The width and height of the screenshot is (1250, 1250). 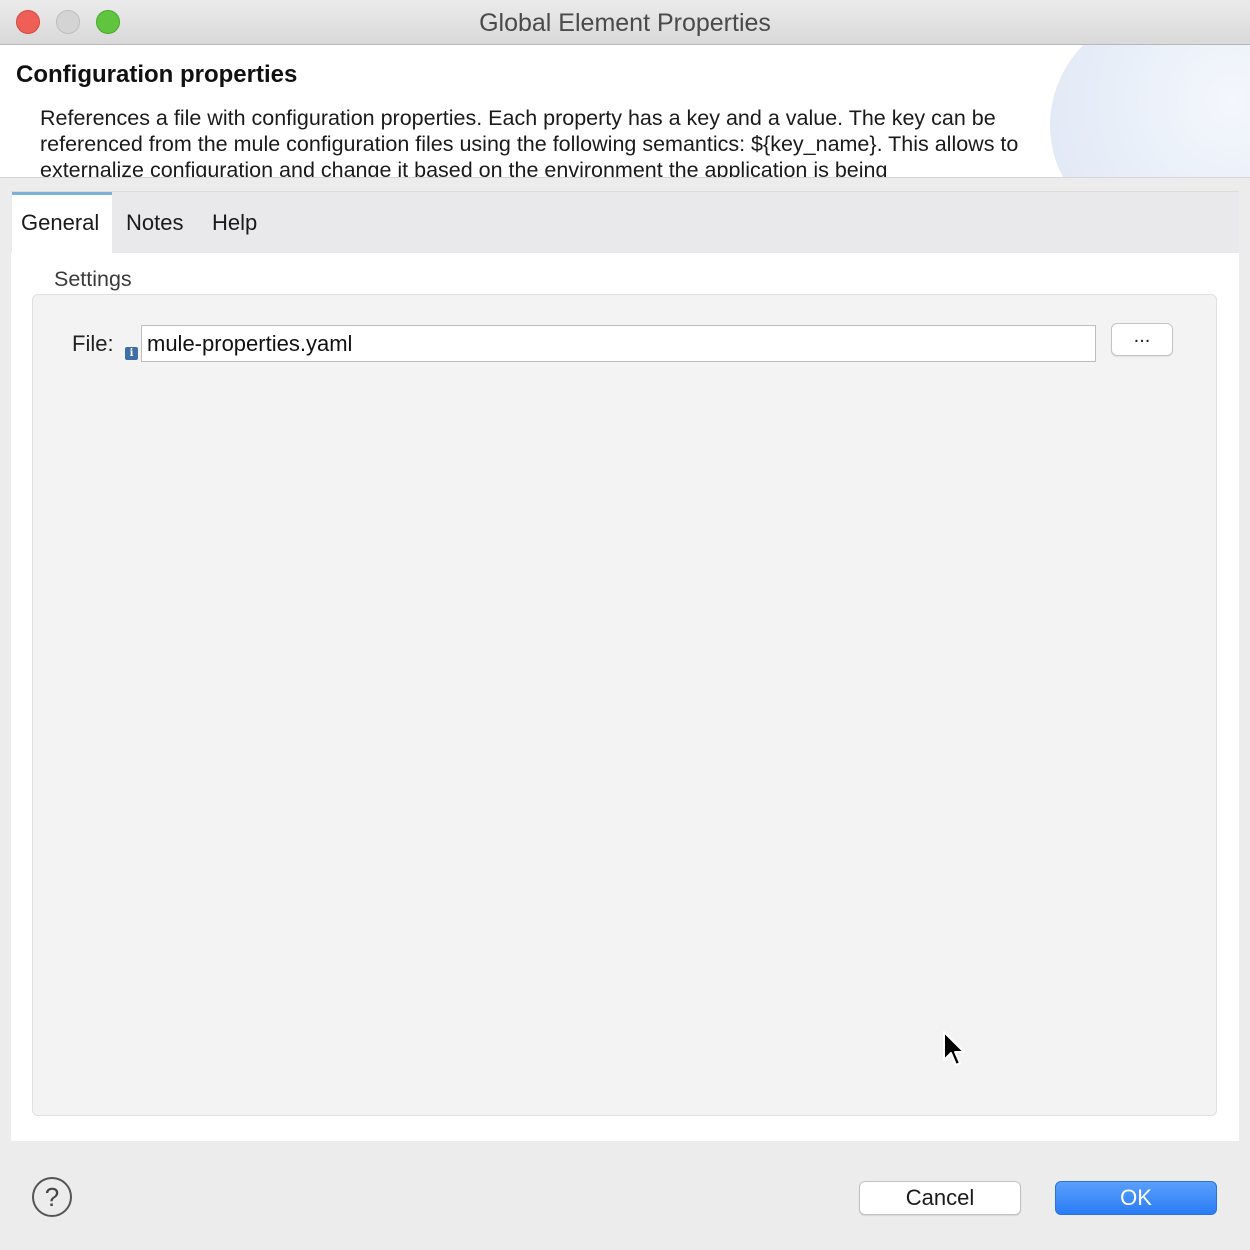 I want to click on title-bar: Global Element Properties, so click(x=625, y=22).